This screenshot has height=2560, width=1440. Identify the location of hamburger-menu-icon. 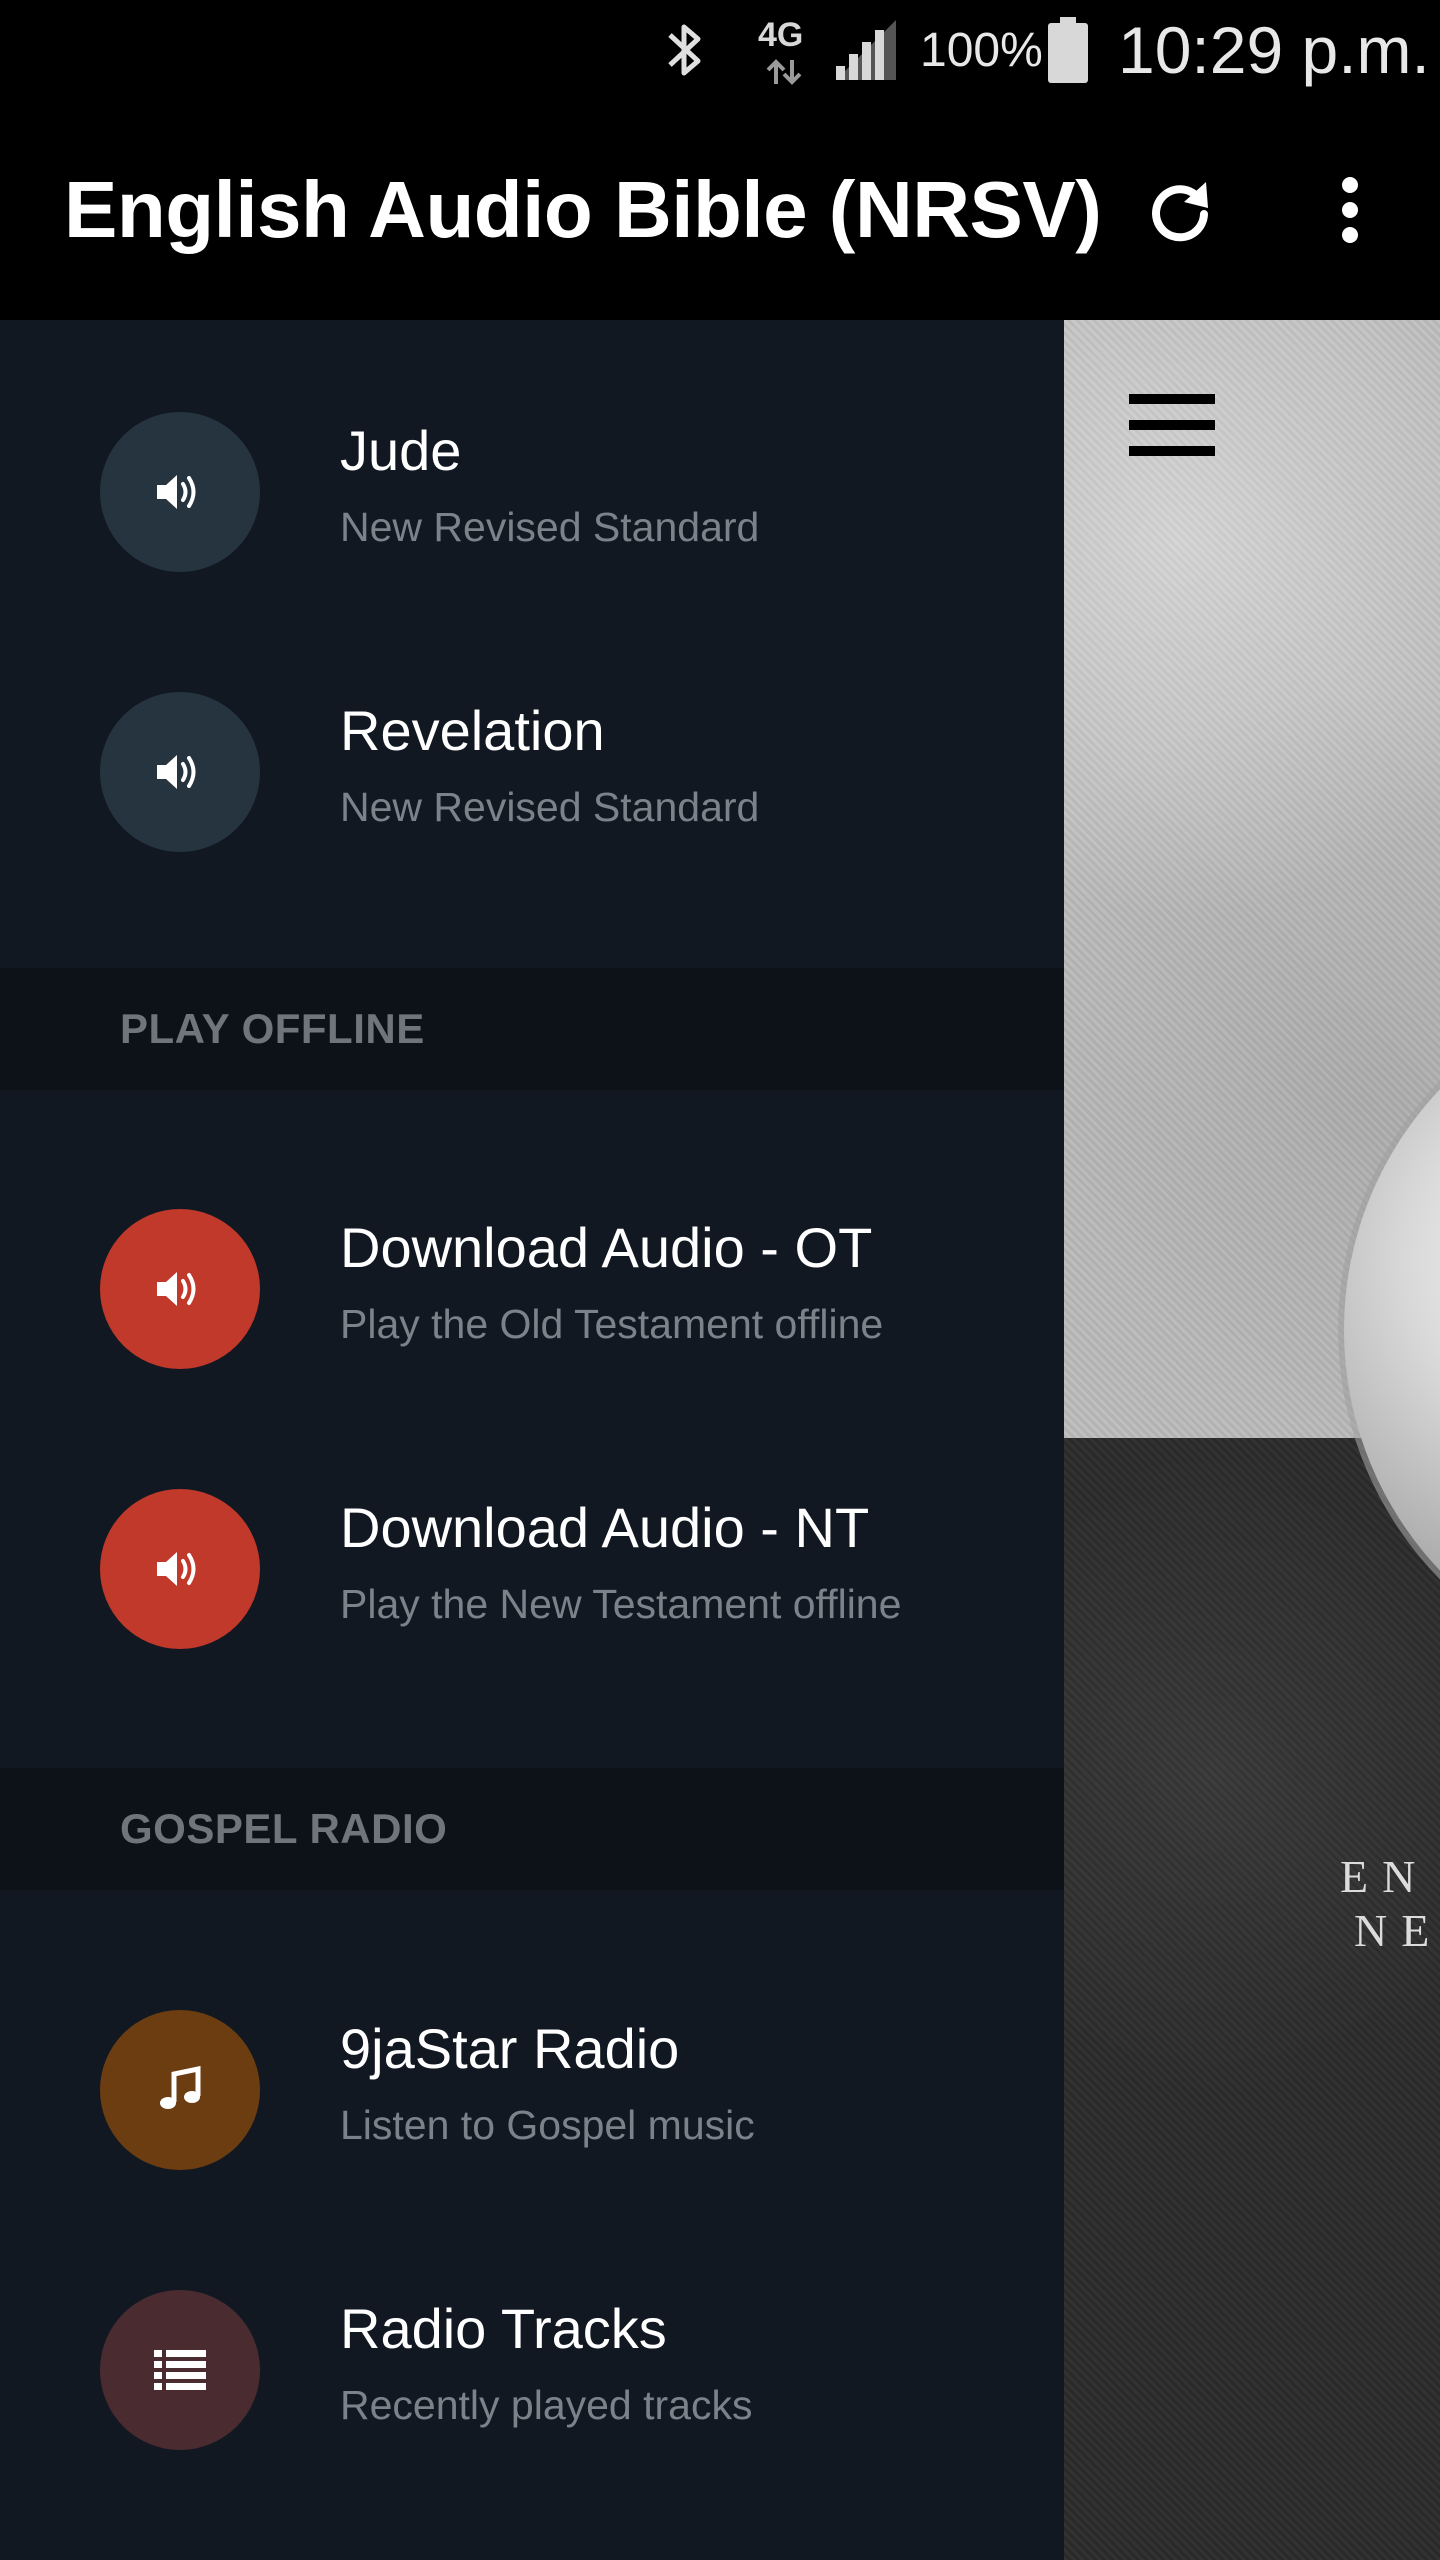
(1172, 425).